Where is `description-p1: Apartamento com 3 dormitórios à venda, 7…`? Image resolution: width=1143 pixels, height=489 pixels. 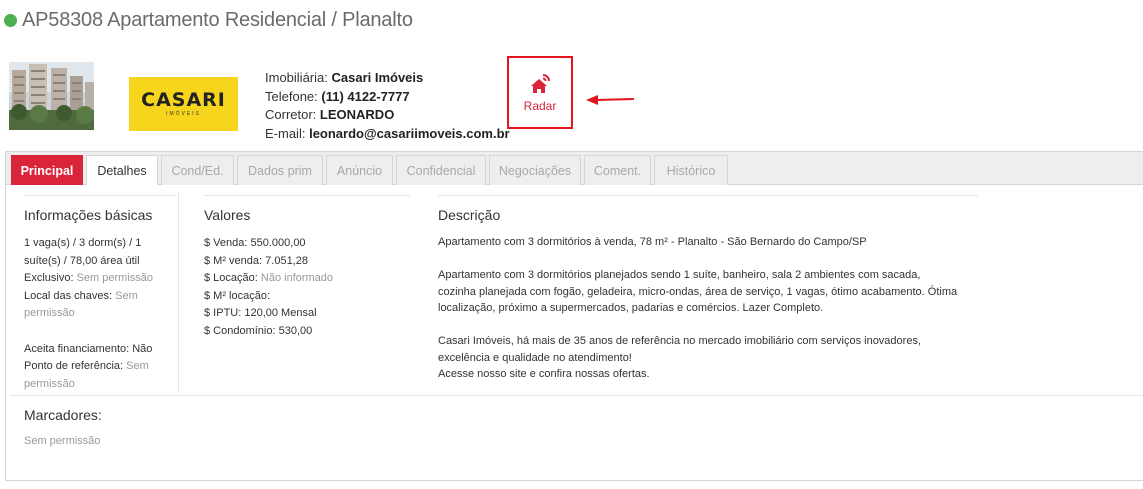 description-p1: Apartamento com 3 dormitórios à venda, 7… is located at coordinates (652, 242).